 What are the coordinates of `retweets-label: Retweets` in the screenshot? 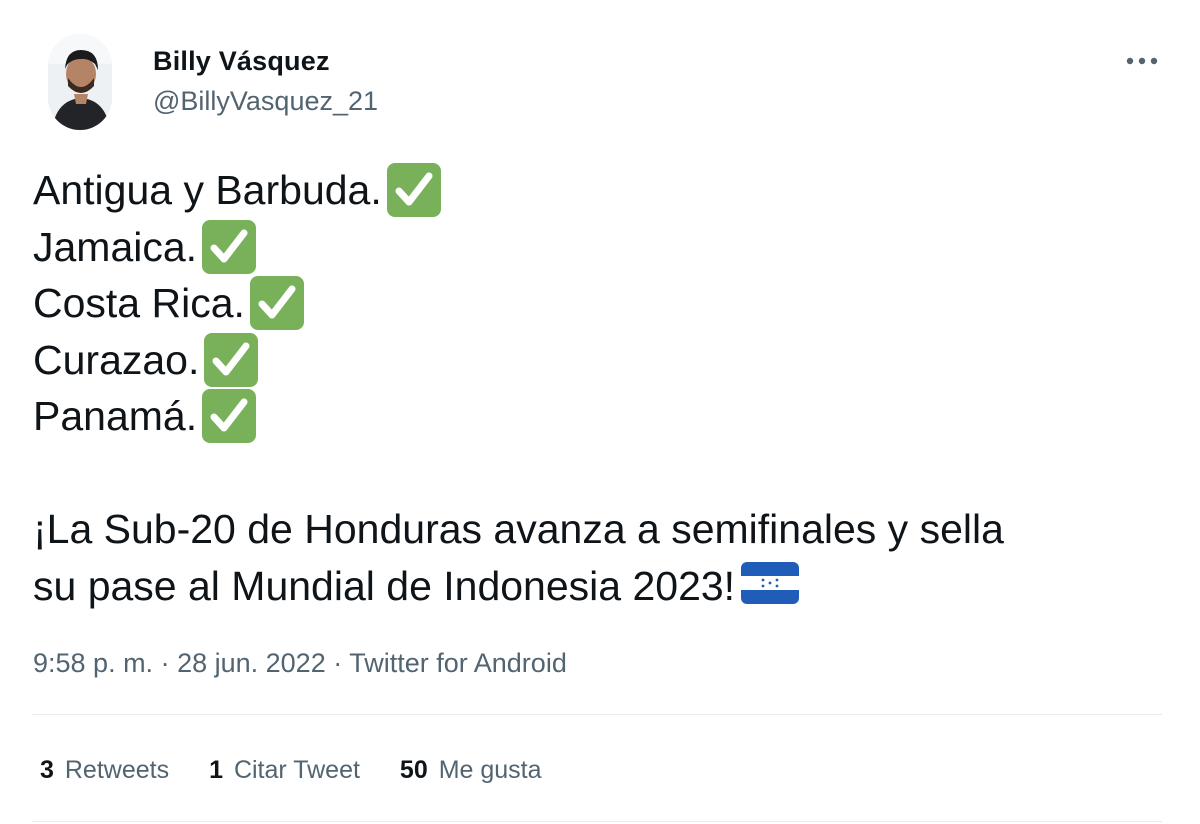 It's located at (117, 770).